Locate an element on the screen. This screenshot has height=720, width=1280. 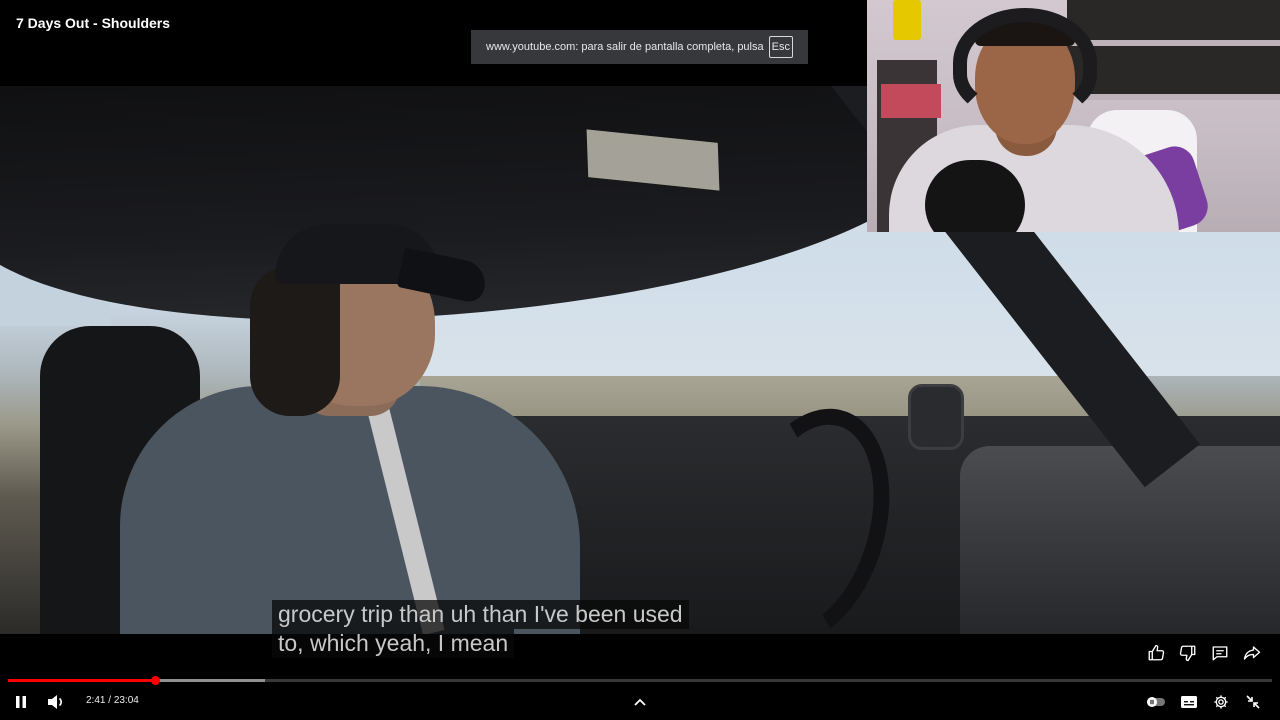
autoplay-toggle-icon is located at coordinates (1156, 702).